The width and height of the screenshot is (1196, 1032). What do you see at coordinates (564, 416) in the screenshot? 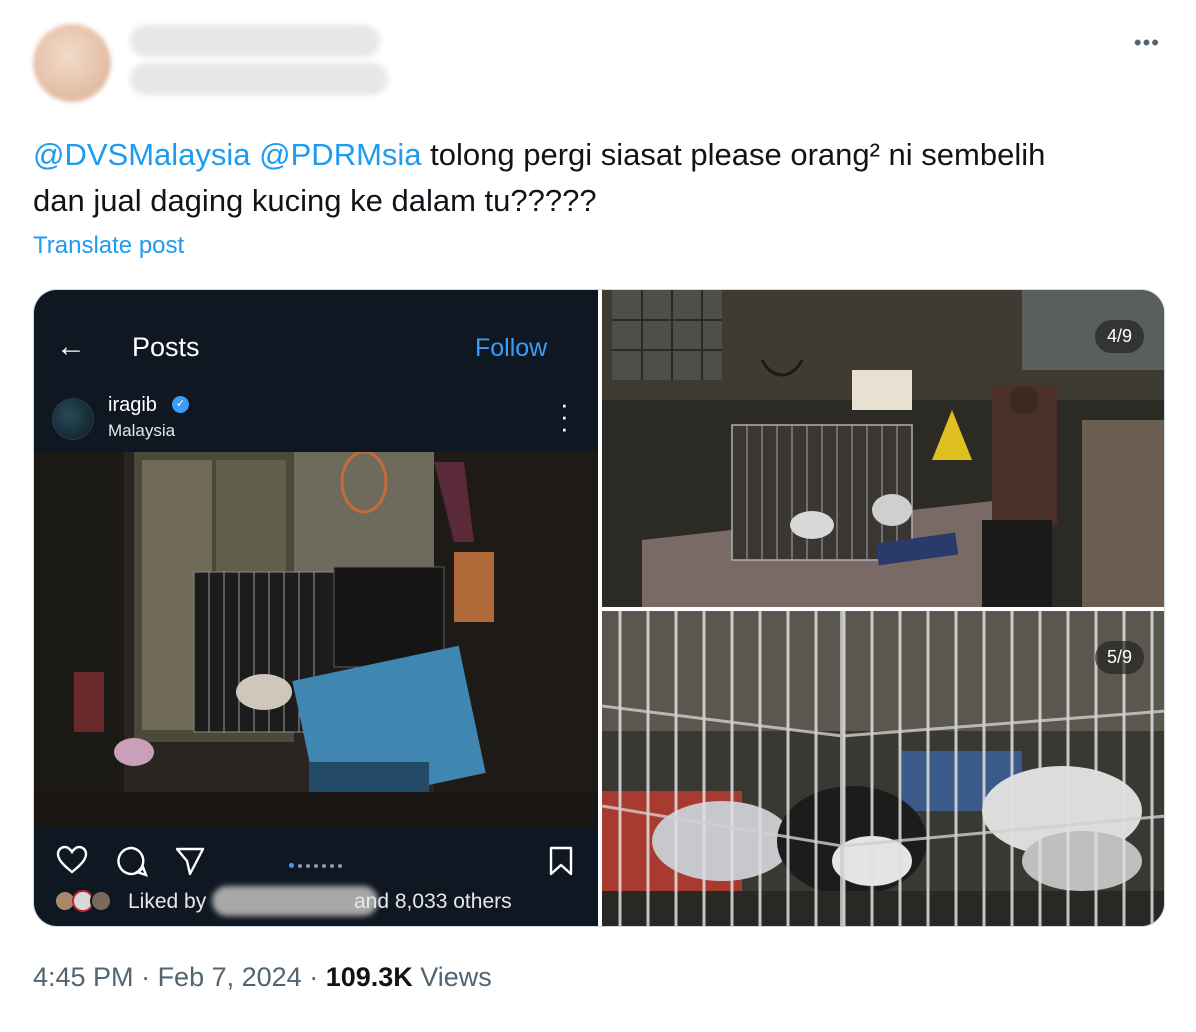
I see `kebab-menu-icon: · · ·` at bounding box center [564, 416].